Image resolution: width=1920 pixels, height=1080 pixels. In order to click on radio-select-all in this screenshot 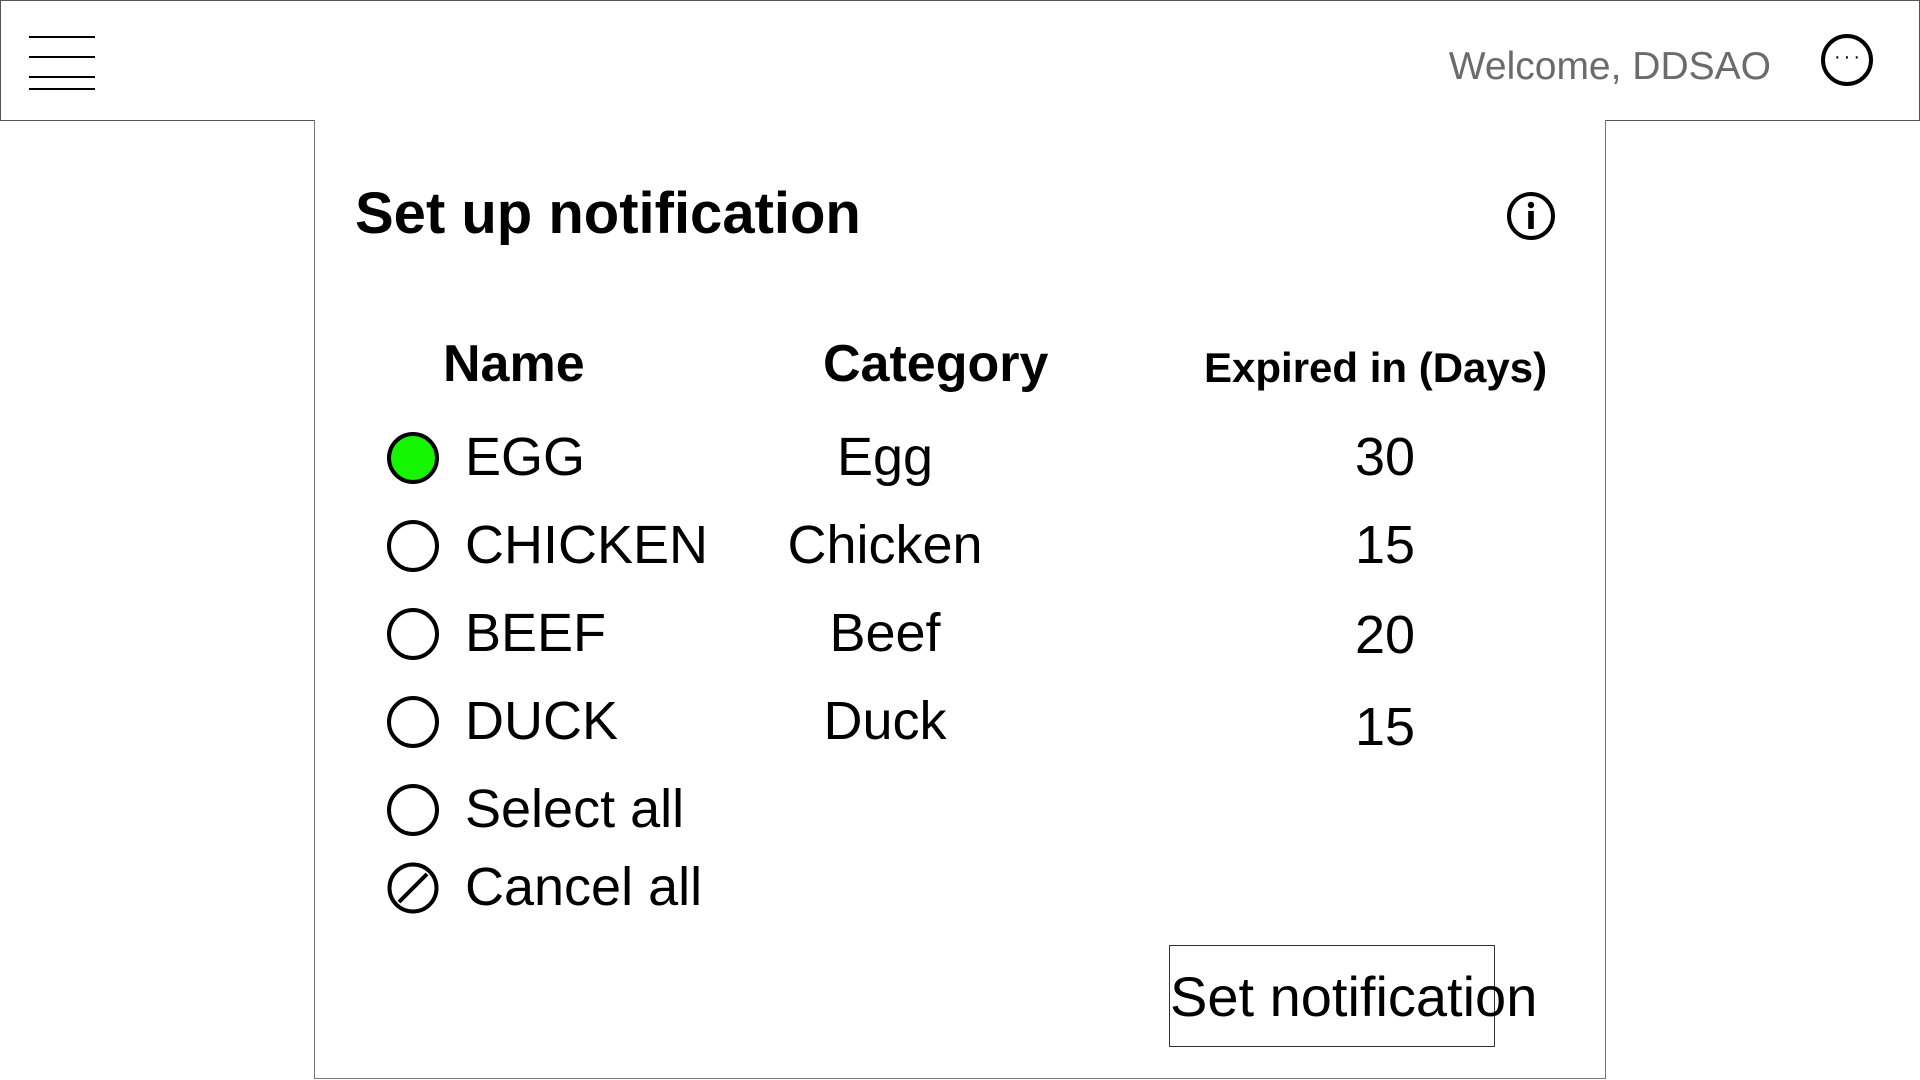, I will do `click(413, 810)`.